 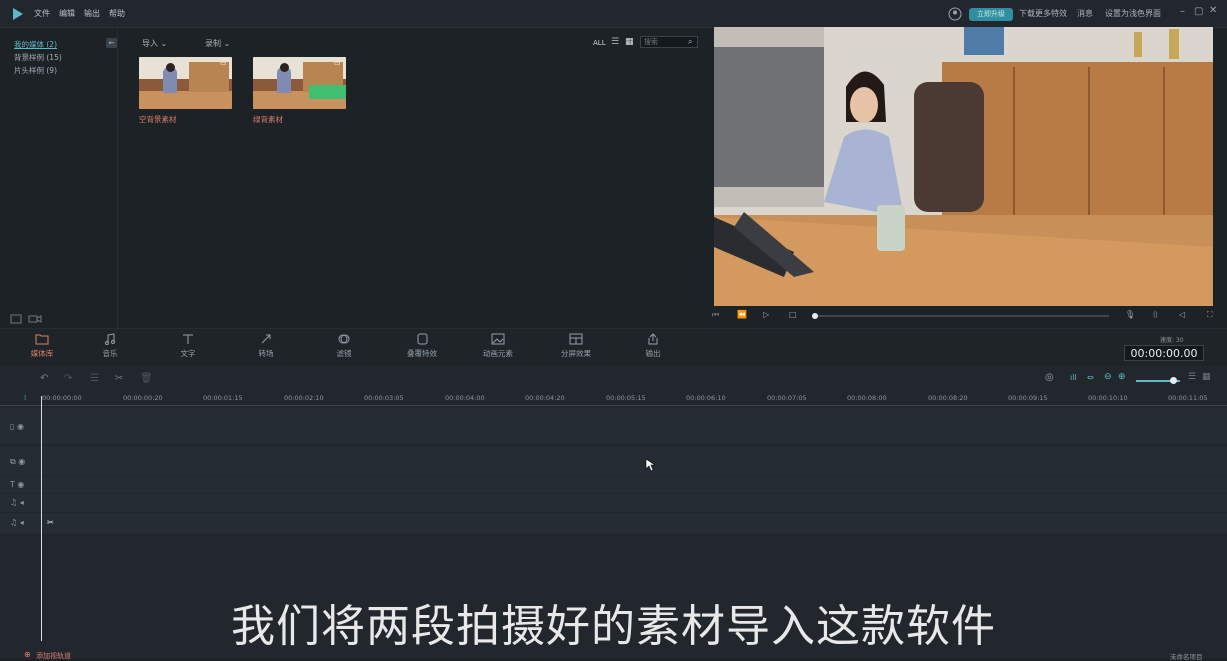 I want to click on tab-music: 音乐, so click(x=110, y=346).